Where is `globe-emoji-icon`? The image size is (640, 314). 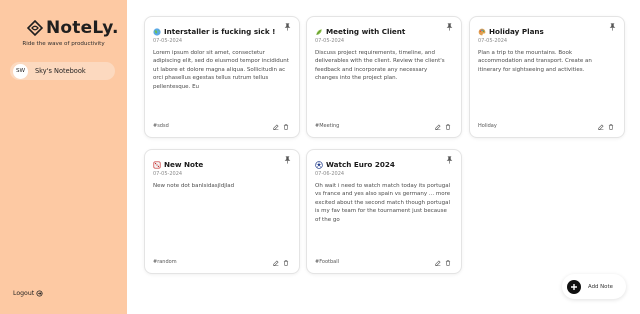
globe-emoji-icon is located at coordinates (157, 31).